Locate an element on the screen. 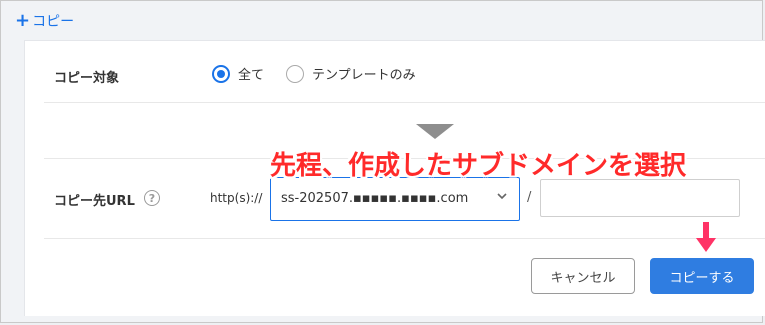 This screenshot has width=765, height=325. radio-button-unchecked is located at coordinates (295, 73).